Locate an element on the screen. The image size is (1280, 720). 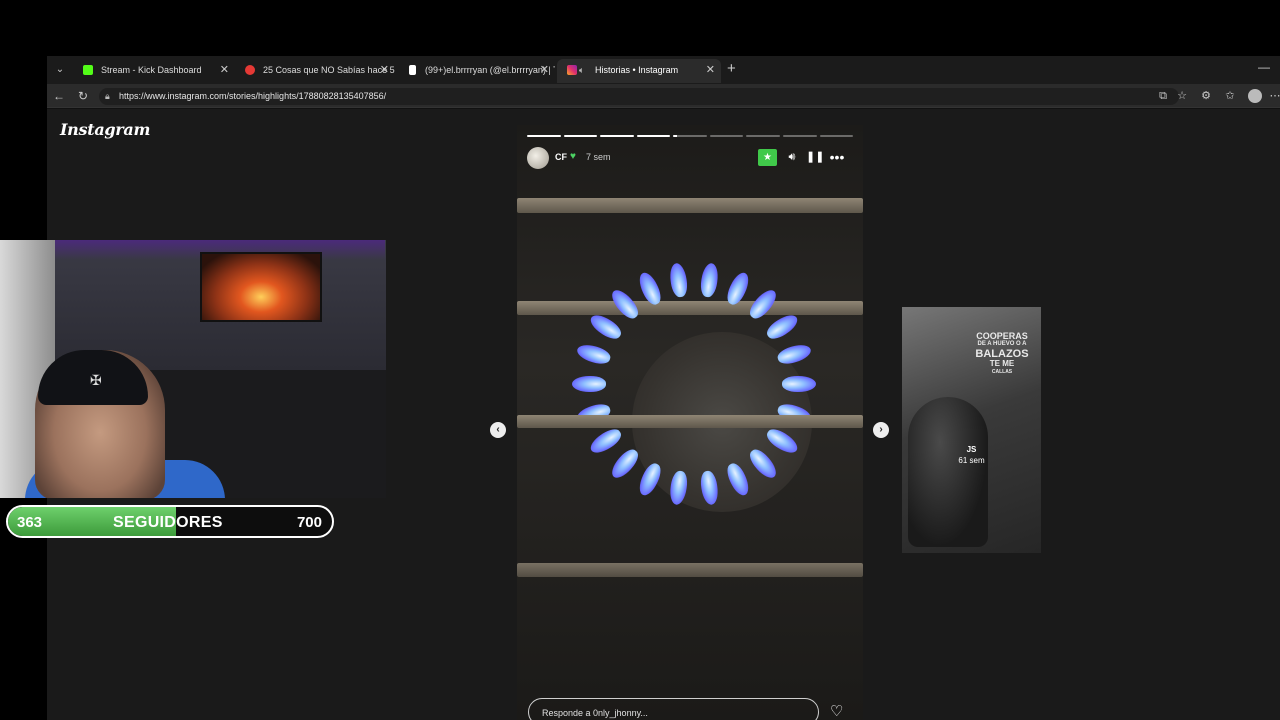
story-header: CF ♥ 7 sem ★ 🔊︎ ❚❚ ••• is located at coordinates (690, 158).